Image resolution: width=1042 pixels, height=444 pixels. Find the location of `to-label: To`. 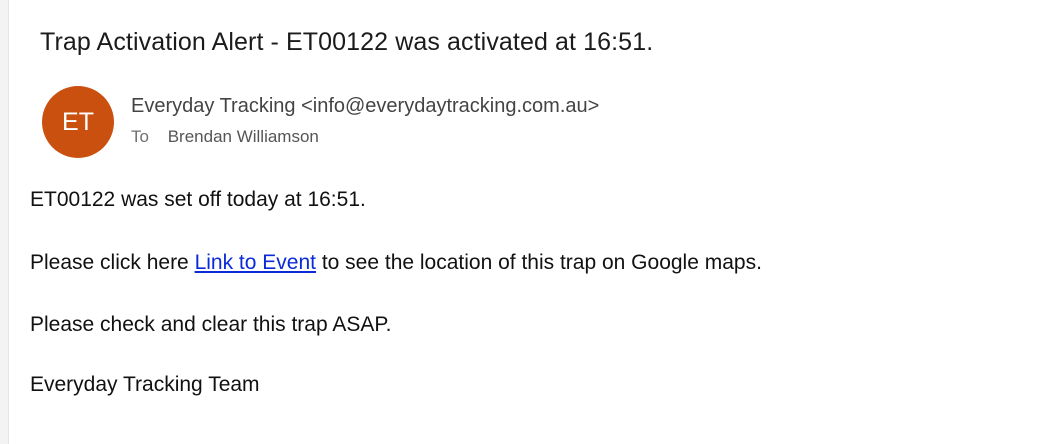

to-label: To is located at coordinates (140, 136).